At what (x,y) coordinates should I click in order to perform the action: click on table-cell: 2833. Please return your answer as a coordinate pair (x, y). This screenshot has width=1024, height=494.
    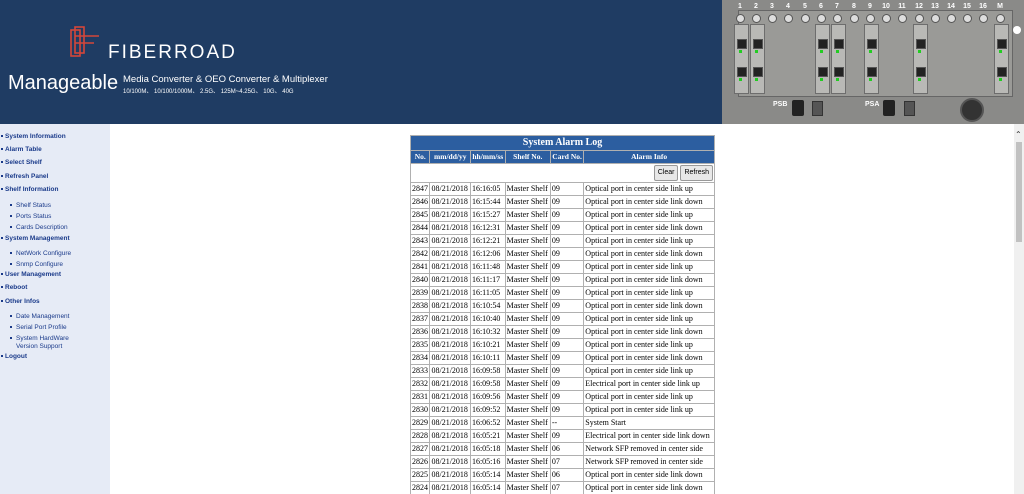
    Looking at the image, I should click on (420, 371).